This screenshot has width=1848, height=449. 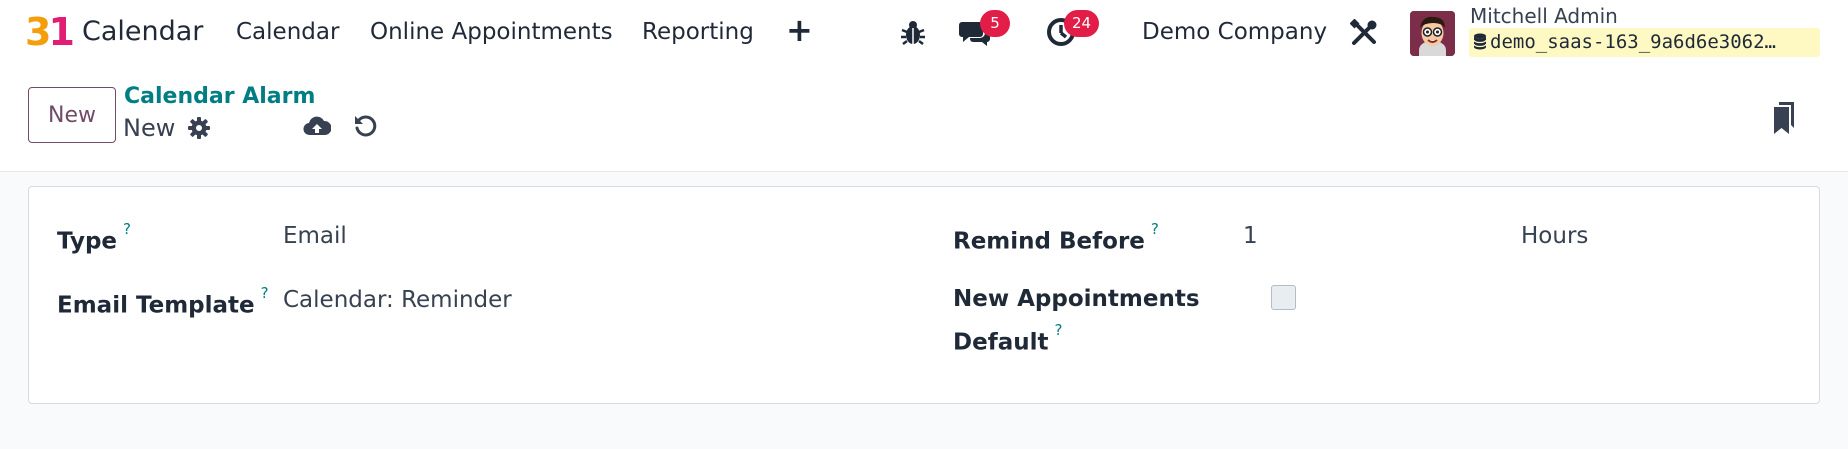 I want to click on email-template-label: Email Template?, so click(x=163, y=301).